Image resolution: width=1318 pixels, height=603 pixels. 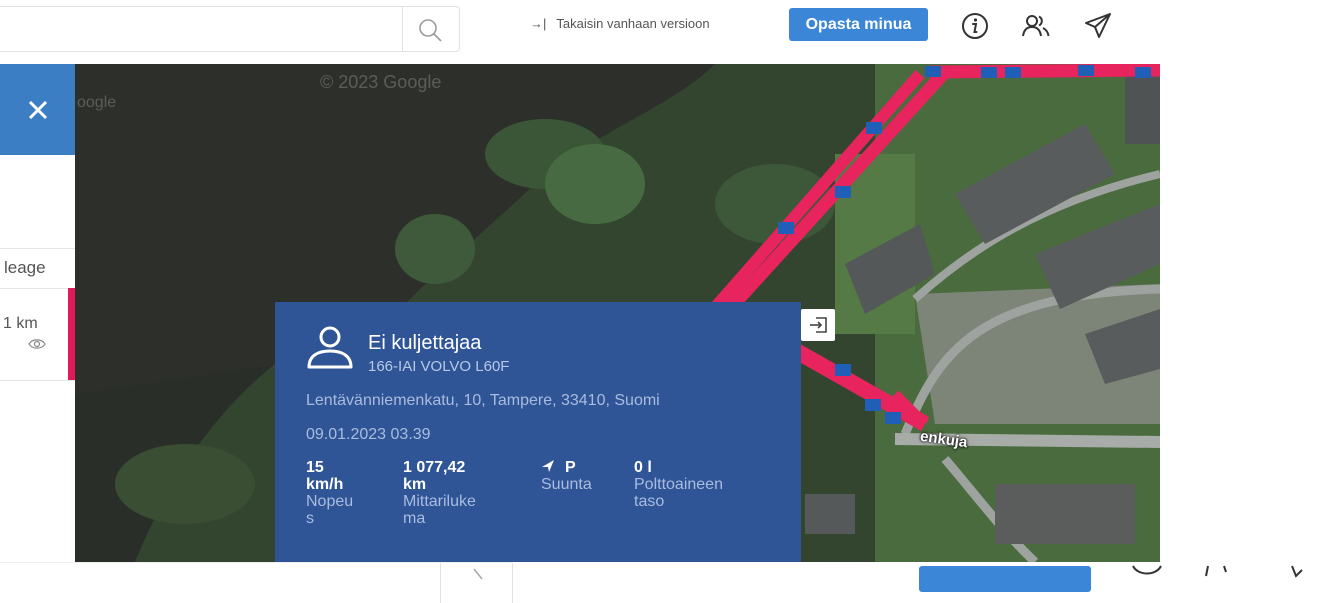 What do you see at coordinates (434, 476) in the screenshot?
I see `stat-value: 1 077,42 km` at bounding box center [434, 476].